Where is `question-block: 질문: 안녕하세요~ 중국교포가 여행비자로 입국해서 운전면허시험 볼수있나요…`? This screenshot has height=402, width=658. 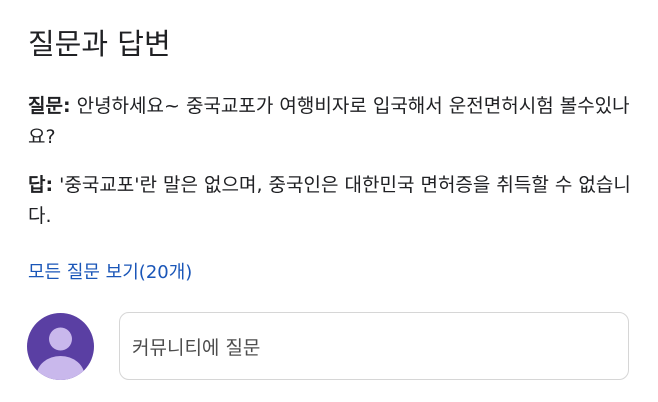
question-block: 질문: 안녕하세요~ 중국교포가 여행비자로 입국해서 운전면허시험 볼수있나요… is located at coordinates (333, 122).